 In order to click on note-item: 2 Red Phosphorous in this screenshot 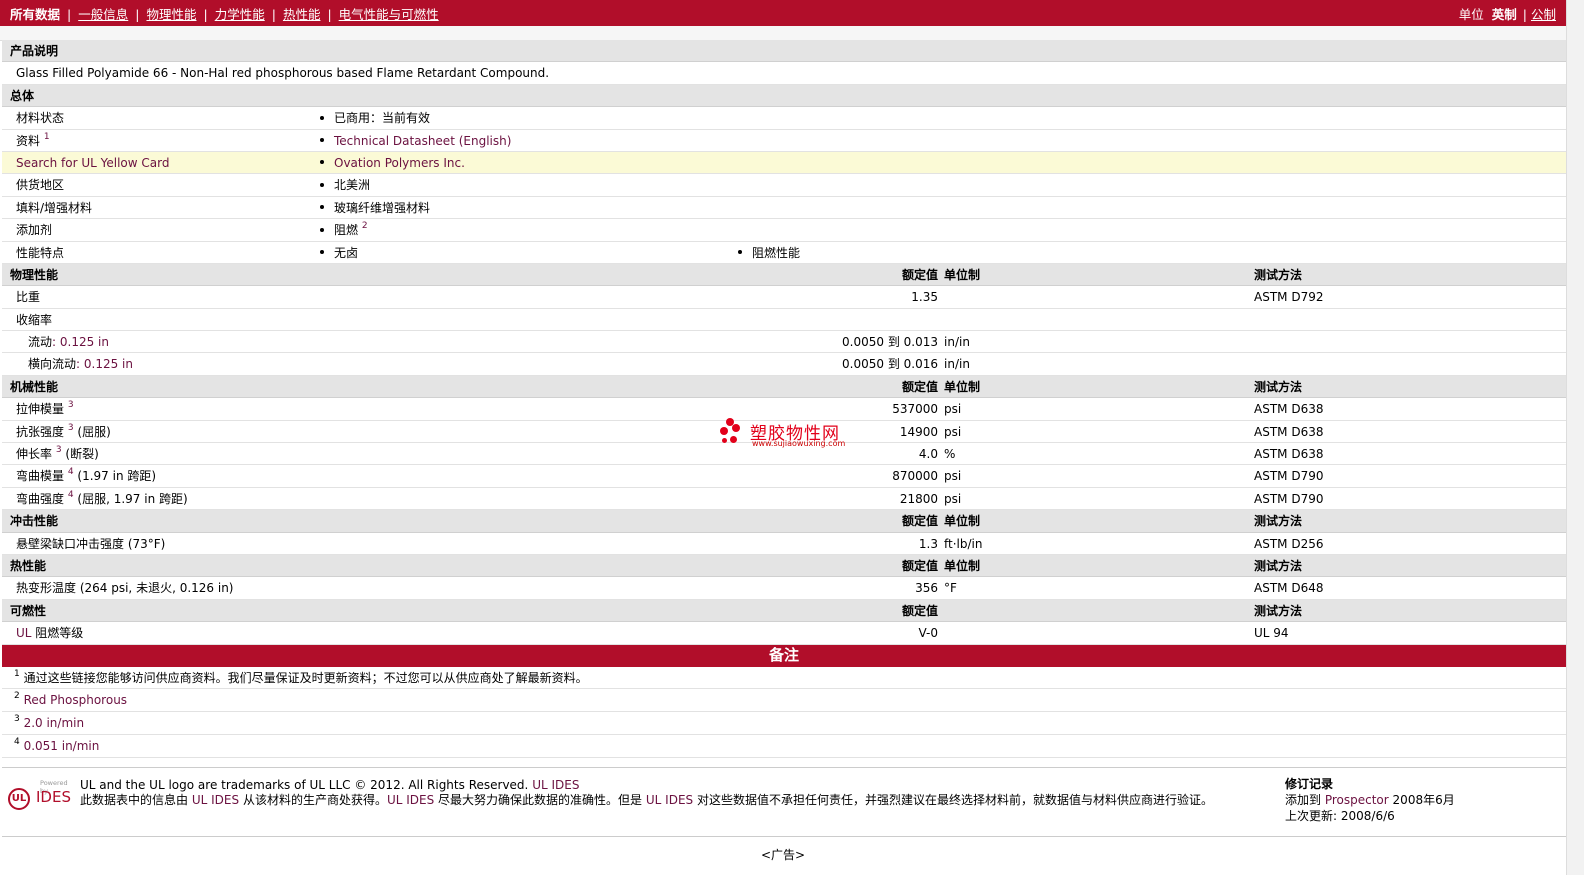, I will do `click(784, 701)`.